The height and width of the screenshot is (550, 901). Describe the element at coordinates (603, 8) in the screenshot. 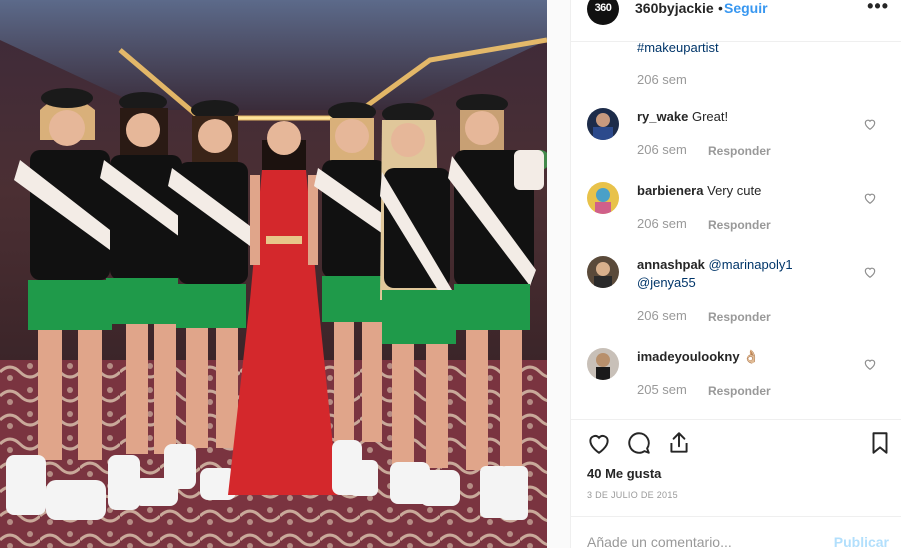

I see `author-avatar-logo: 360` at that location.